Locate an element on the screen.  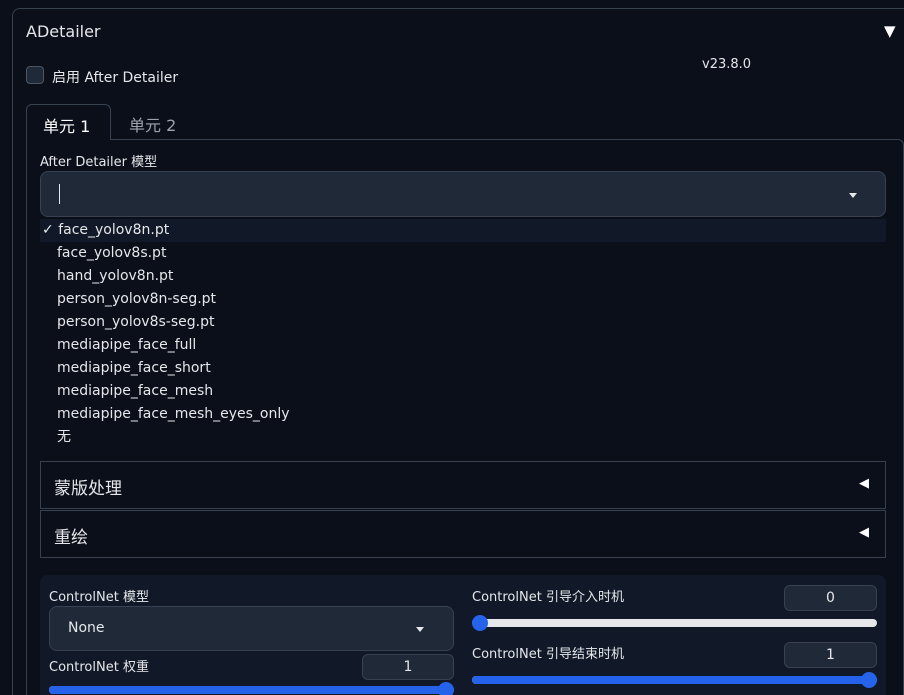
text-cursor is located at coordinates (59, 194).